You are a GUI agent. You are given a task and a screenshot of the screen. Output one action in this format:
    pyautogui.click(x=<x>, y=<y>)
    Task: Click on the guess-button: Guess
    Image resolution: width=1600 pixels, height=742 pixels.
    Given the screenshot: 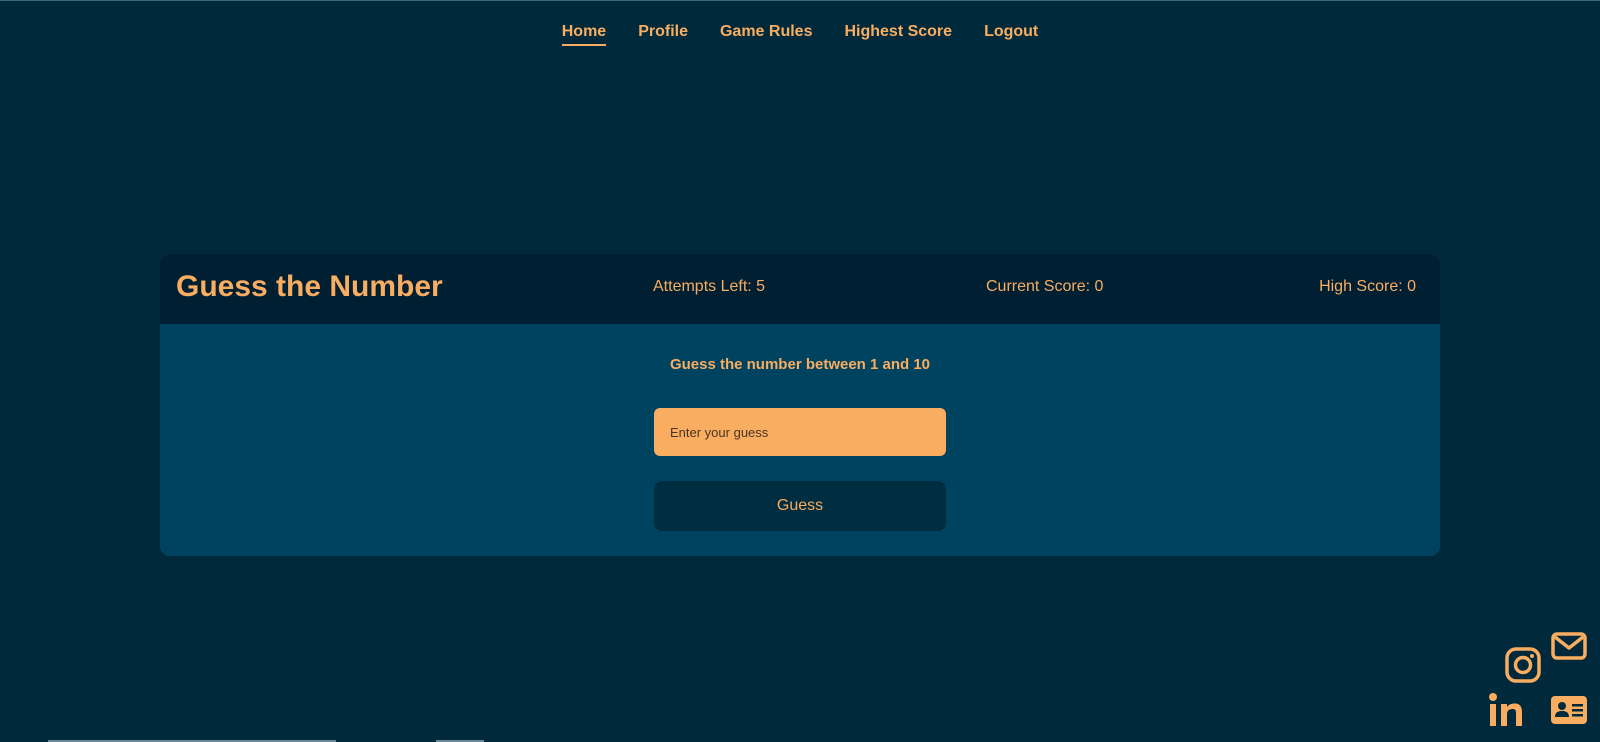 What is the action you would take?
    pyautogui.click(x=800, y=506)
    